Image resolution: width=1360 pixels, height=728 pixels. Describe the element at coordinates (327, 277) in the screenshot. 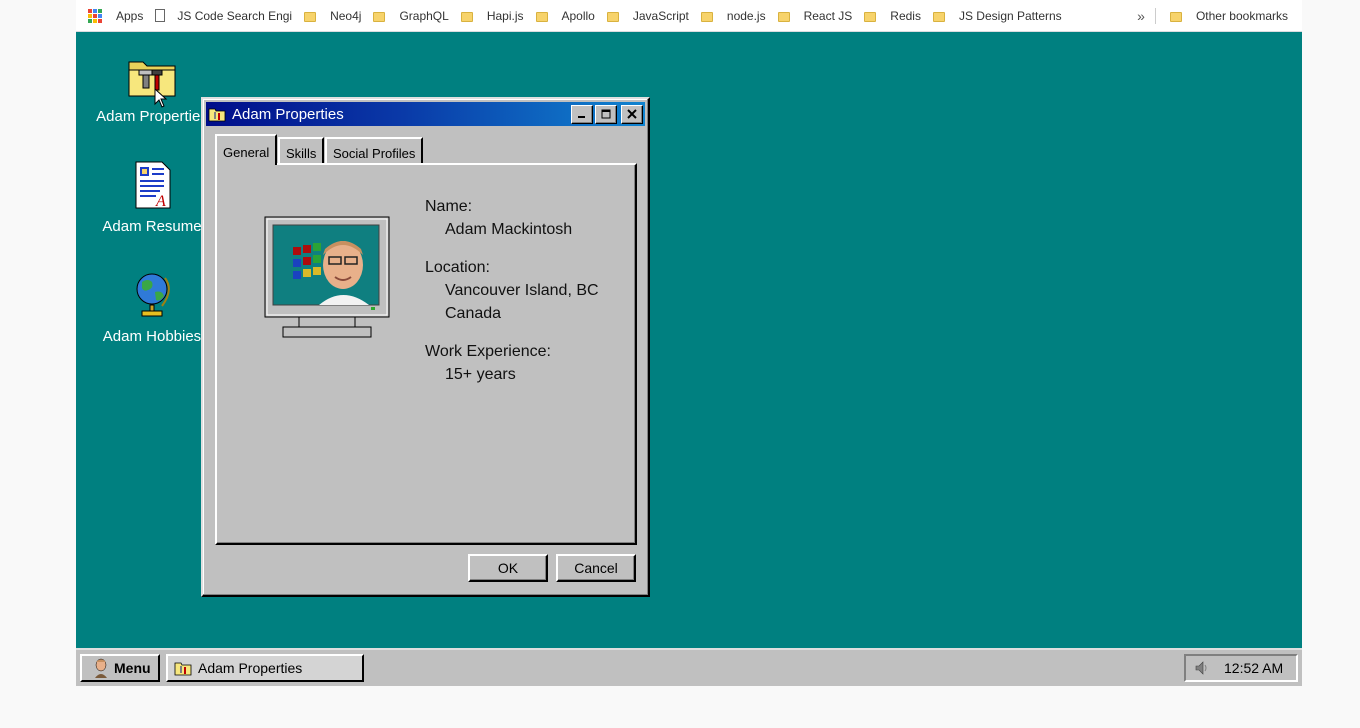

I see `computer-avatar-icon` at that location.